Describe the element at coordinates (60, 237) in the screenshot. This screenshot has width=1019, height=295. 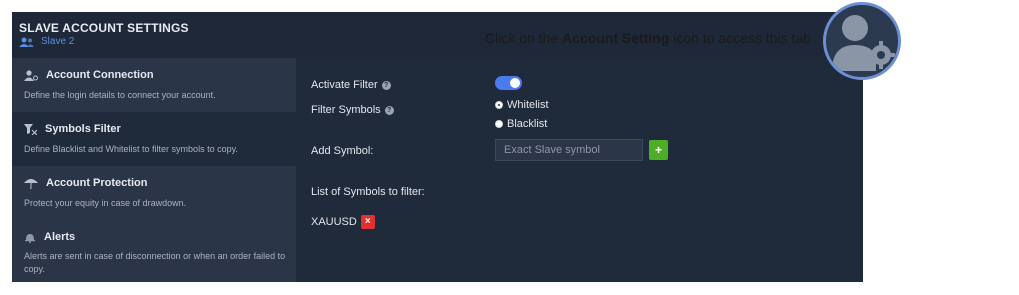
I see `sidebar-item-label: Alerts` at that location.